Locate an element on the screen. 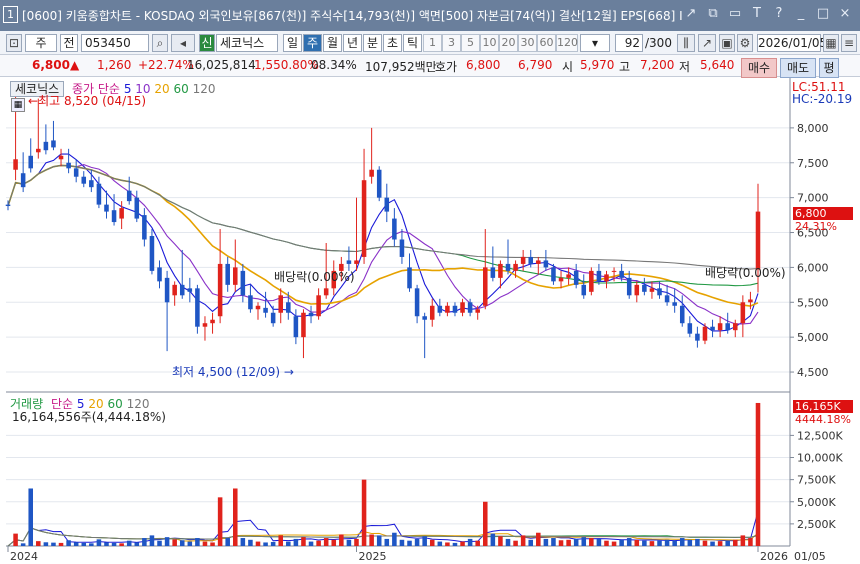 The height and width of the screenshot is (564, 860). buy-button: 매수 is located at coordinates (759, 68).